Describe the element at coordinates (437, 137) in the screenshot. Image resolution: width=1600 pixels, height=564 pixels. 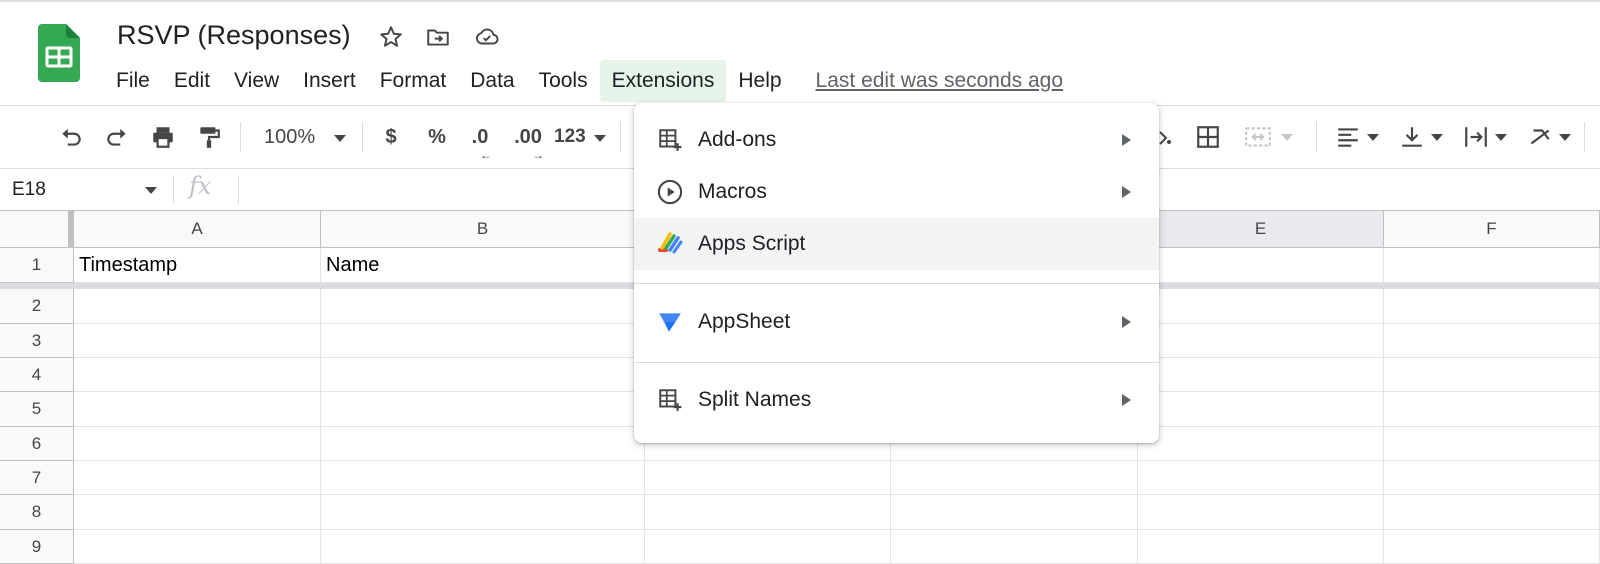
I see `percent-format-button: %` at that location.